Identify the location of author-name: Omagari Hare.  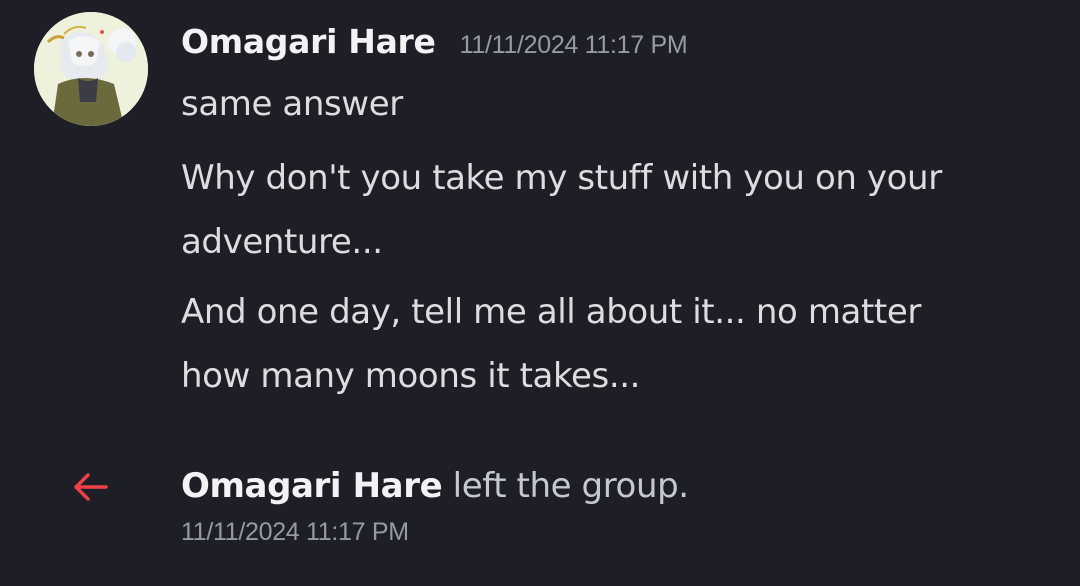
(308, 41).